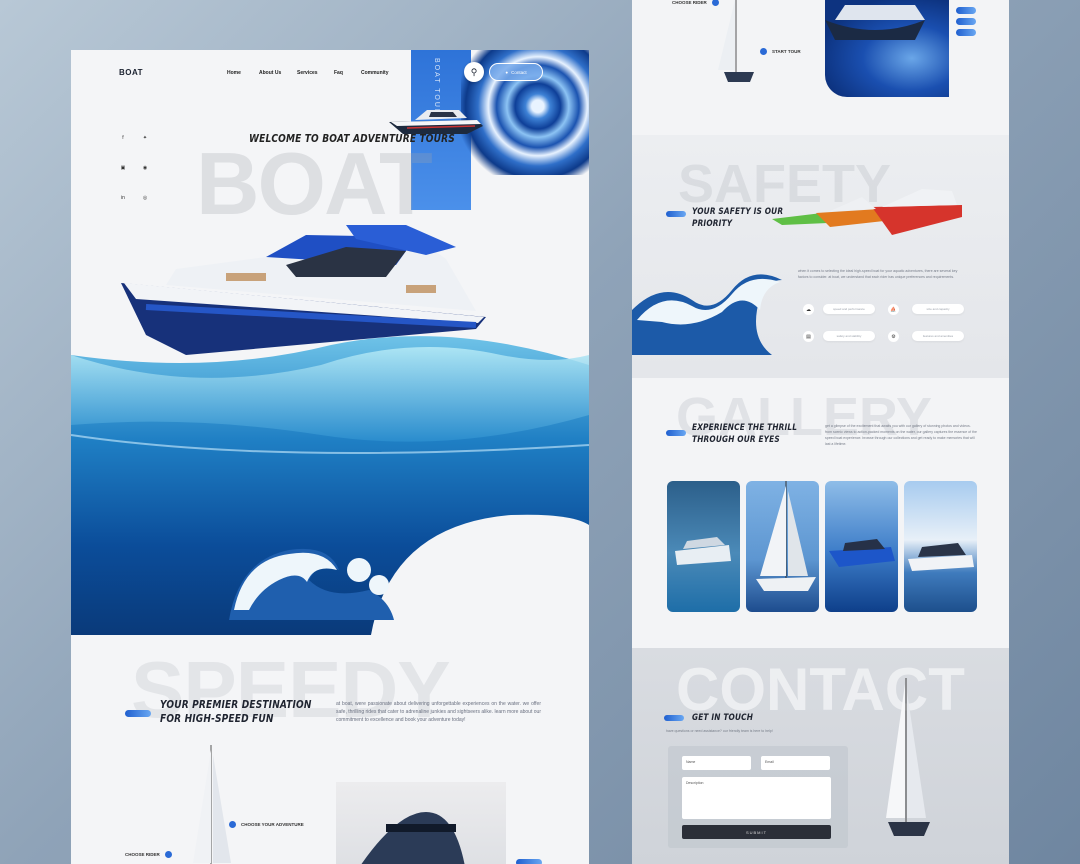  Describe the element at coordinates (375, 73) in the screenshot. I see `nav-community: Community` at that location.